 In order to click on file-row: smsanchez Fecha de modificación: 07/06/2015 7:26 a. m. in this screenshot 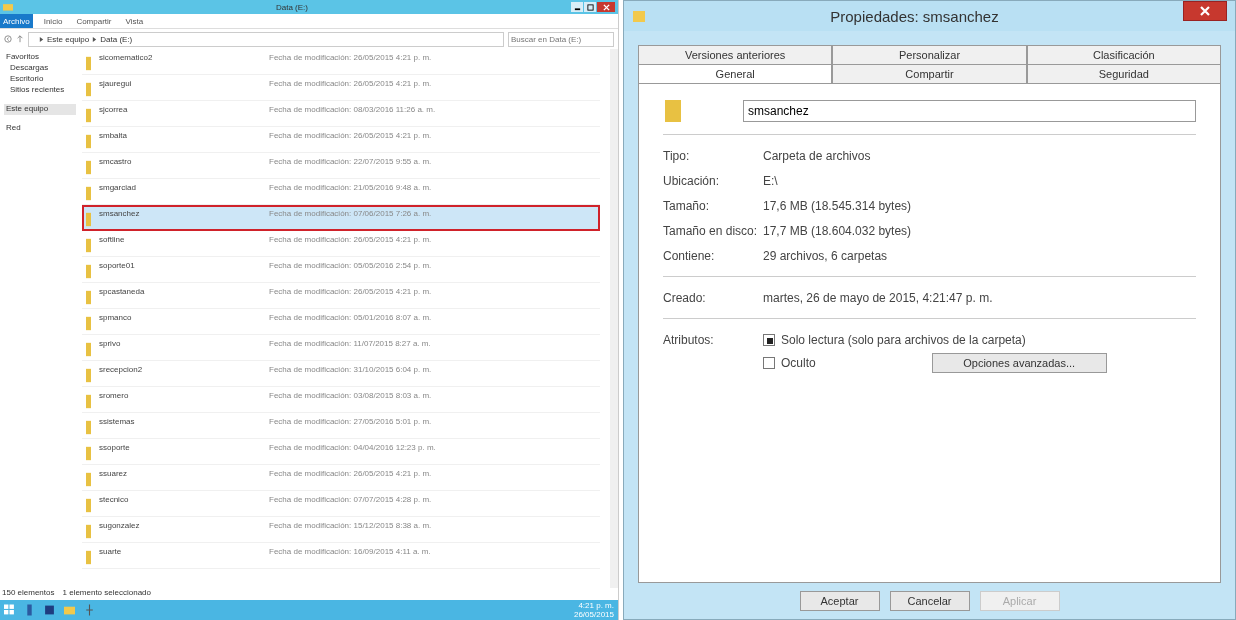, I will do `click(341, 218)`.